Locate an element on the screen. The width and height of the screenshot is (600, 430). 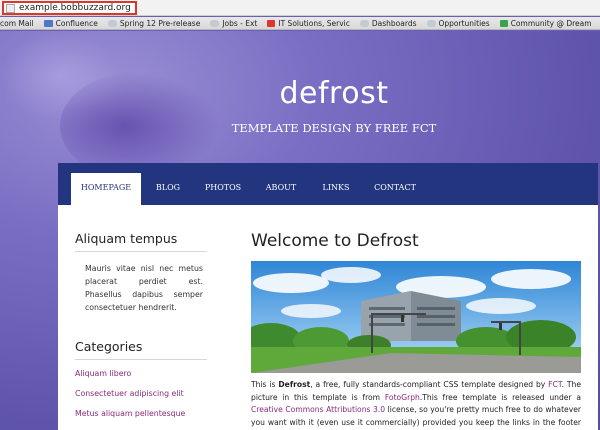
nav-about: ABOUT is located at coordinates (281, 190).